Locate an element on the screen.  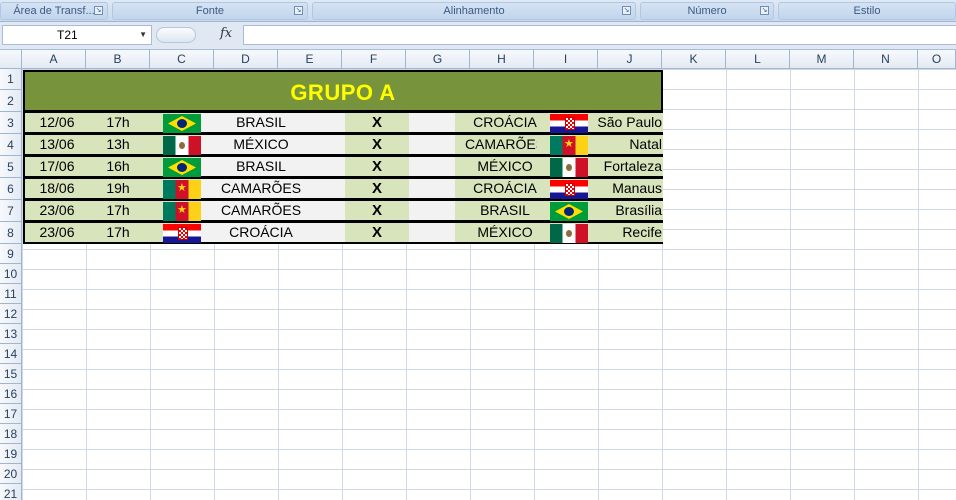
name-box: T21 ▼ is located at coordinates (77, 35).